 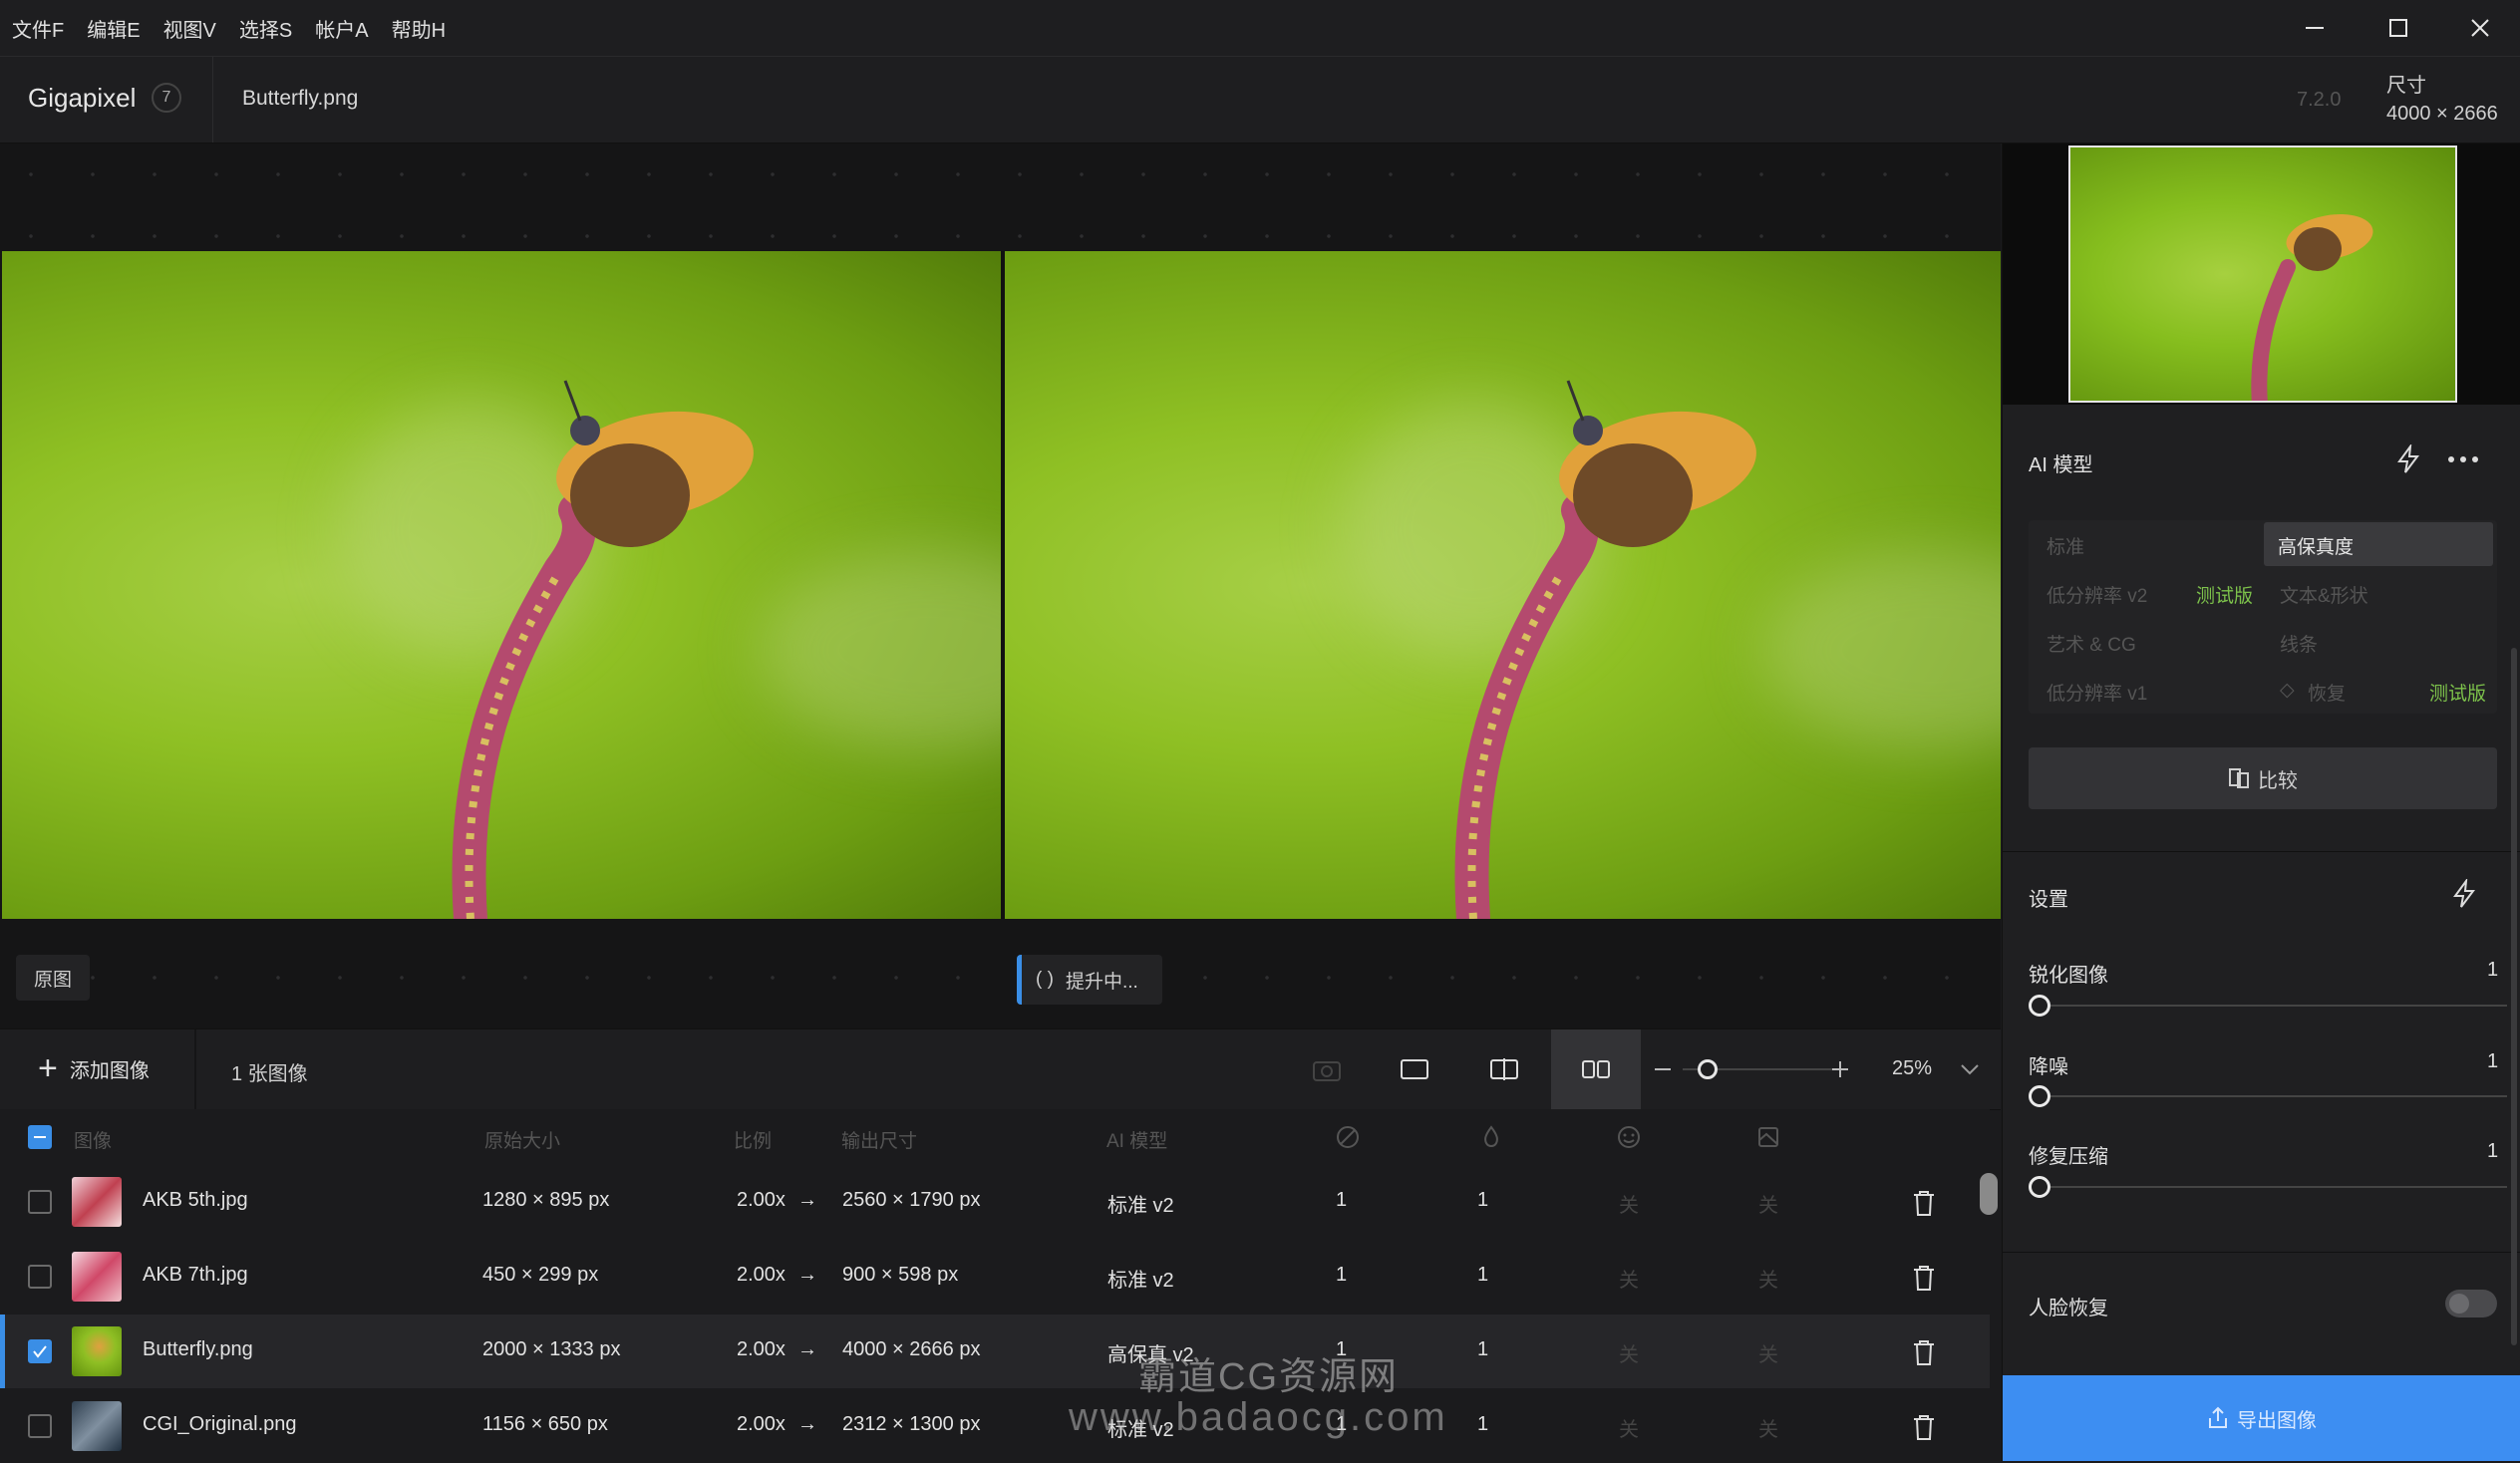 What do you see at coordinates (341, 29) in the screenshot?
I see `menu-account: 帐户A` at bounding box center [341, 29].